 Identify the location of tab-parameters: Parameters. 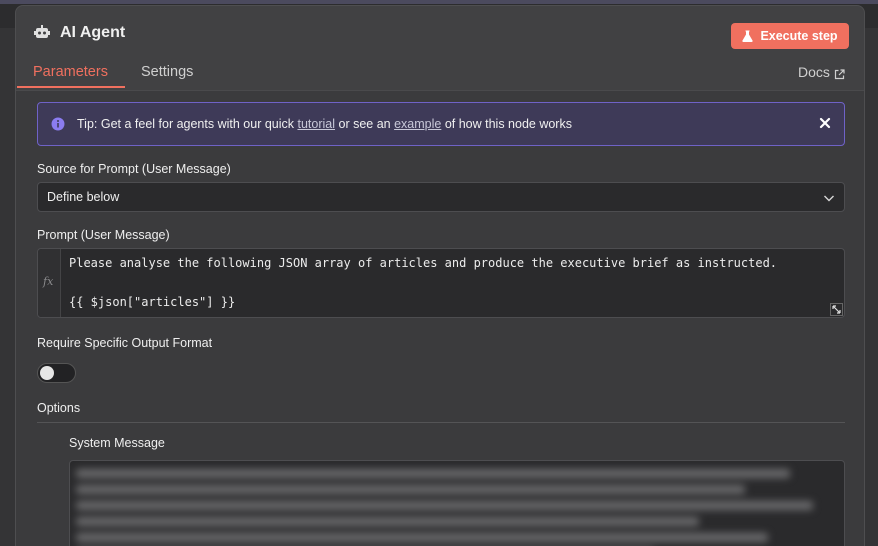
(70, 72).